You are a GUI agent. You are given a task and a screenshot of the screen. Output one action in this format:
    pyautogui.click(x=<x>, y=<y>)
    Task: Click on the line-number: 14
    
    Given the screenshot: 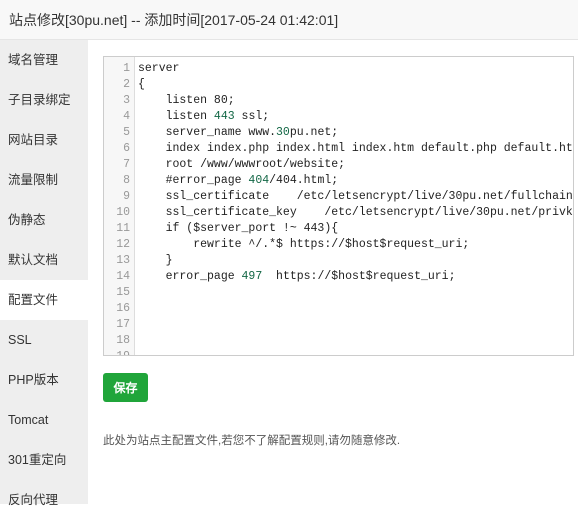 What is the action you would take?
    pyautogui.click(x=123, y=276)
    